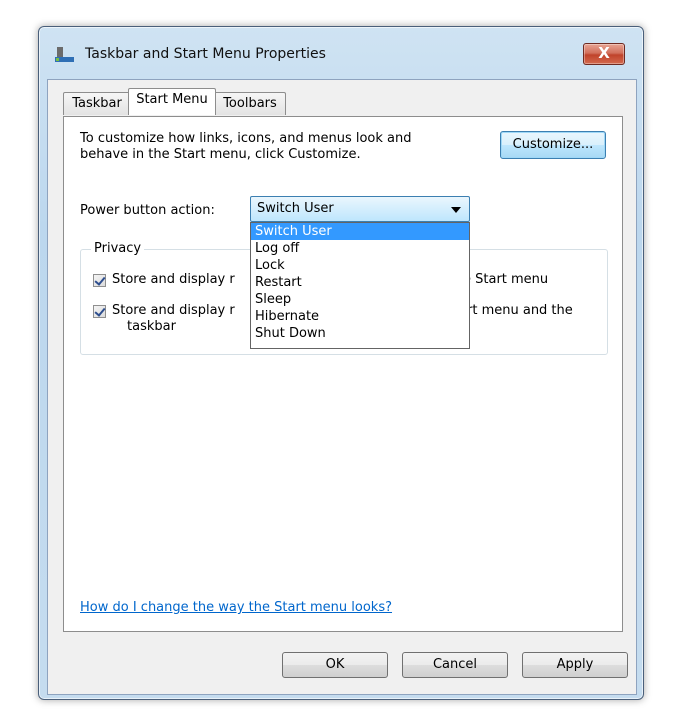  I want to click on privacy-legend: Privacy, so click(118, 248).